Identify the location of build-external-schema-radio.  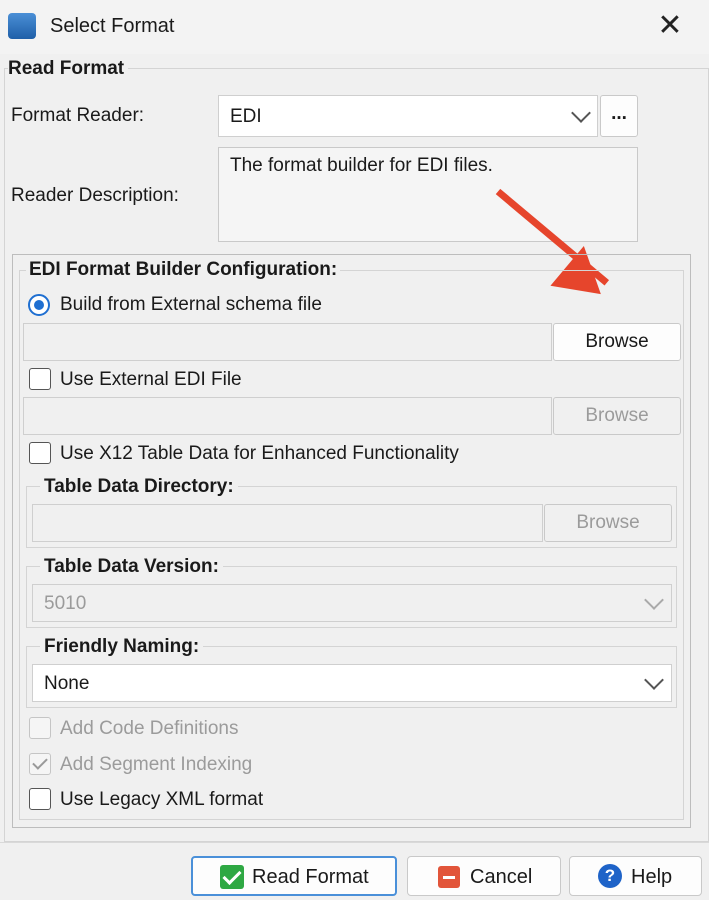
(39, 305).